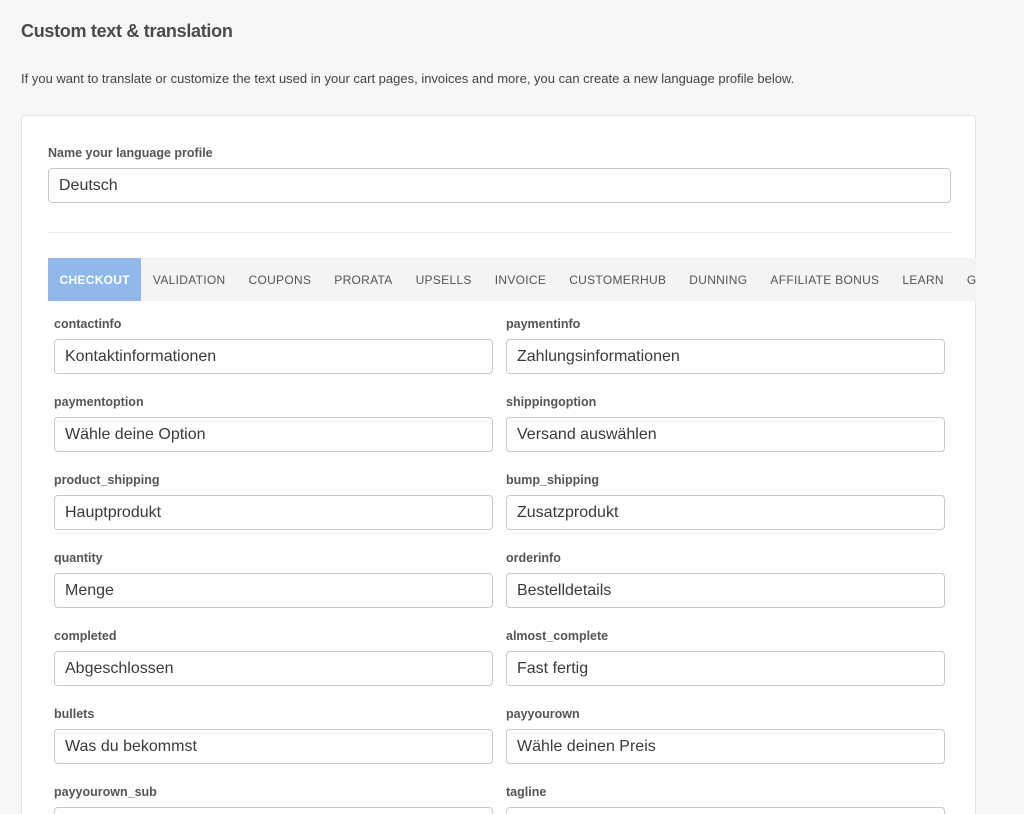 This screenshot has height=814, width=1024. What do you see at coordinates (127, 31) in the screenshot?
I see `page-title: Custom text & translation` at bounding box center [127, 31].